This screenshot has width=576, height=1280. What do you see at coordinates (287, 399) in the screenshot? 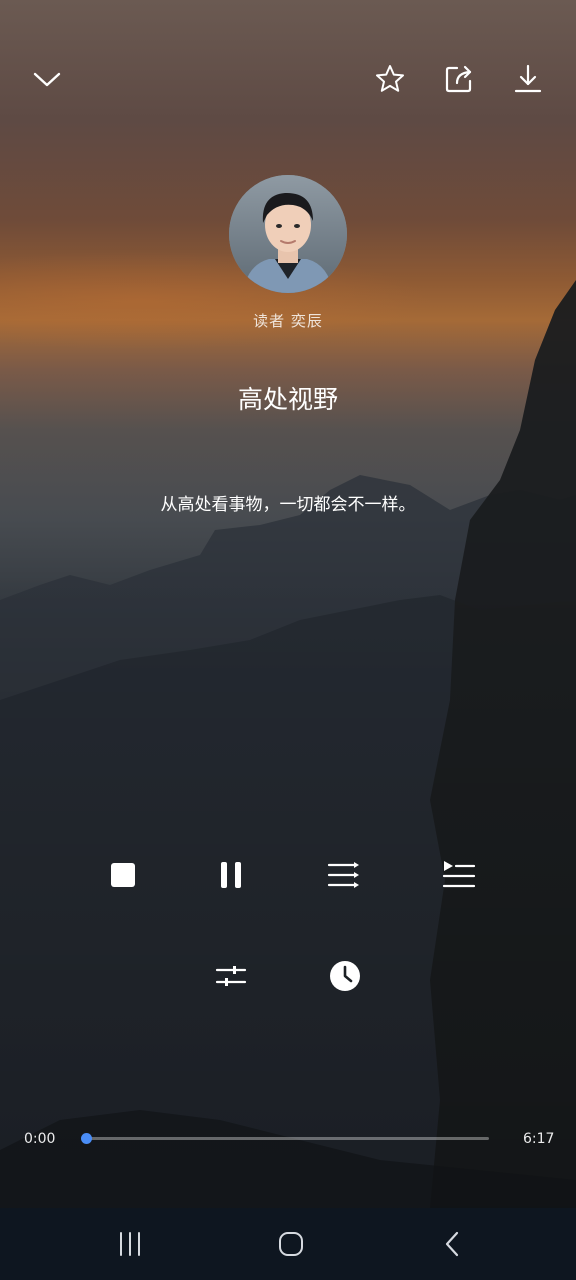
I see `track-title: 高处视野` at bounding box center [287, 399].